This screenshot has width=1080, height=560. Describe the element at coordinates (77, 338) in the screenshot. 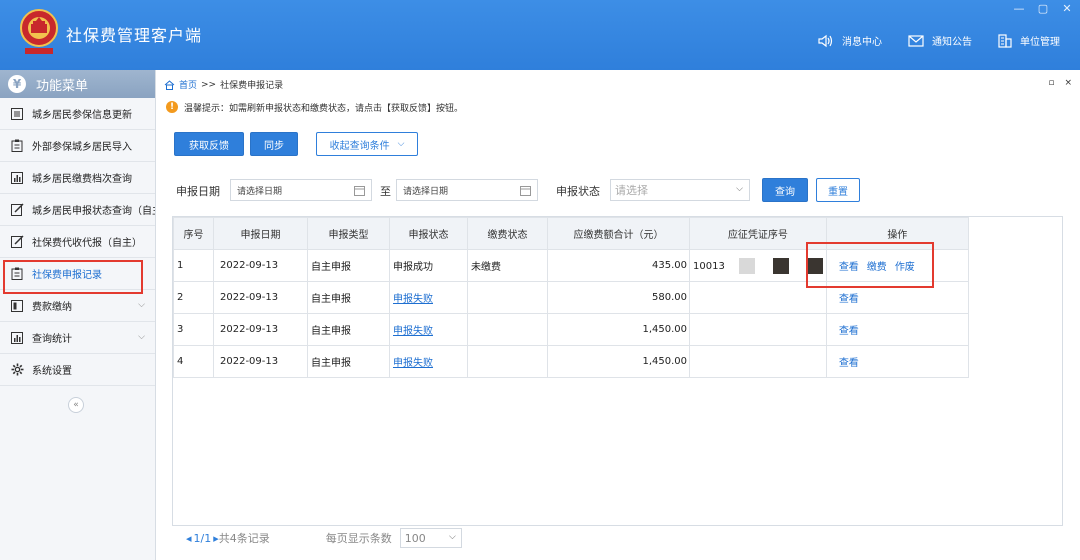

I see `sidebar-item-7: 查询统计 ⌵` at that location.